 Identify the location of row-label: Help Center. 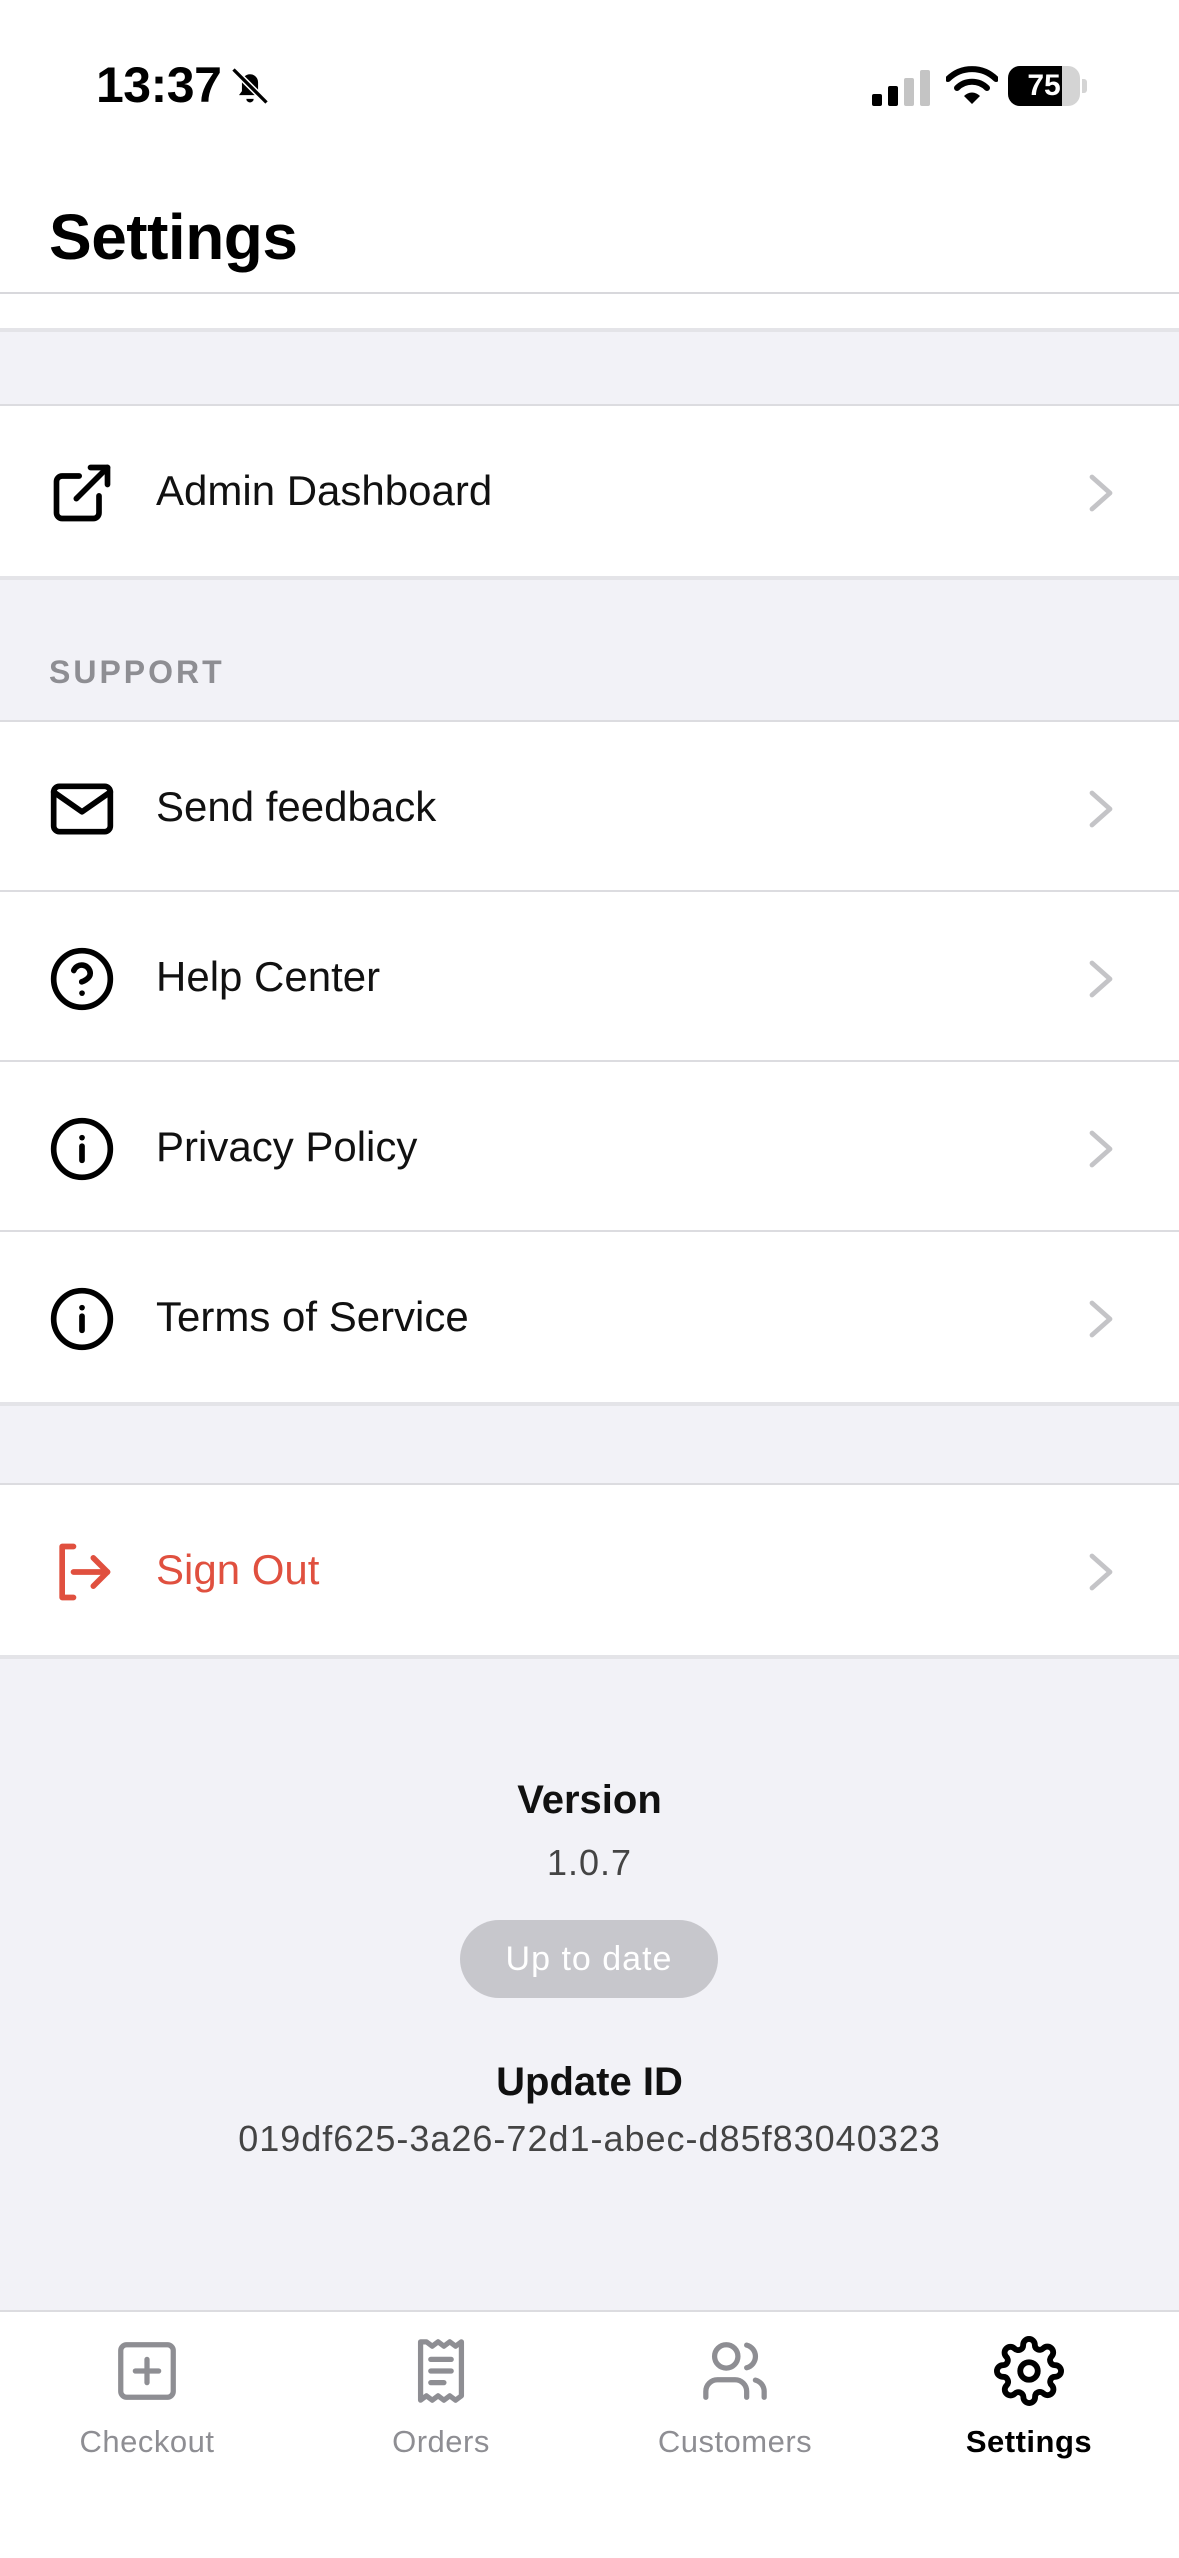
(268, 976).